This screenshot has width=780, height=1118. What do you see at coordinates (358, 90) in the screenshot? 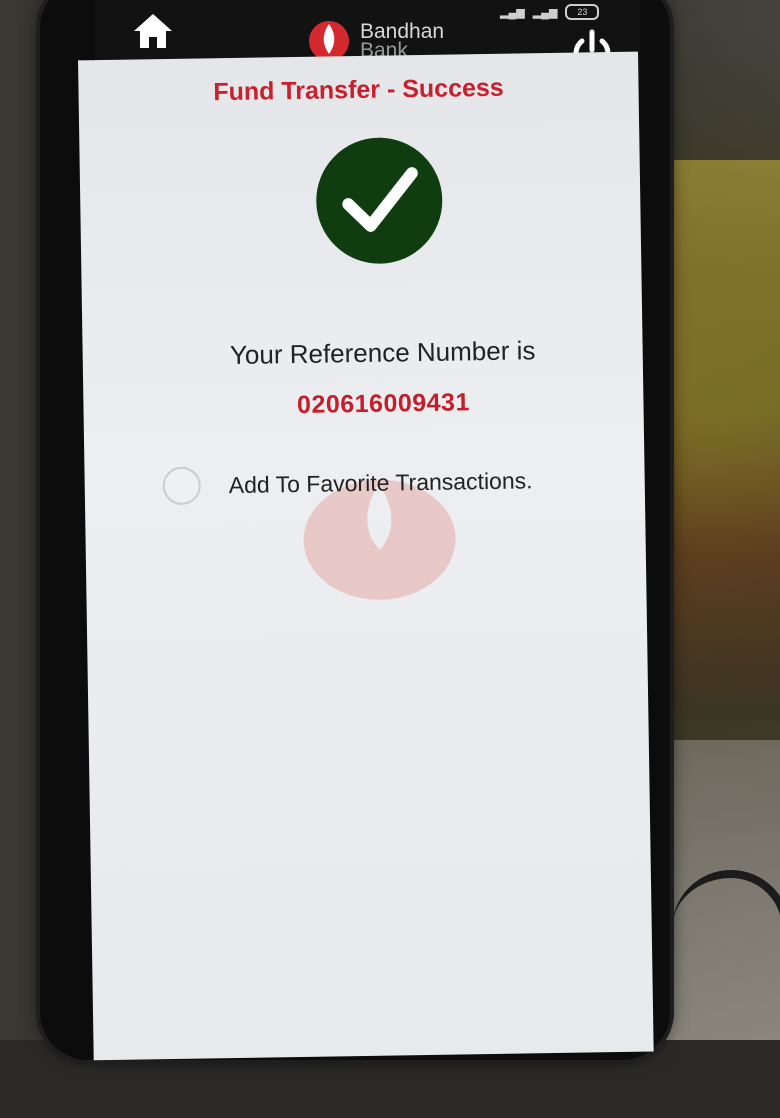
I see `page-title: Fund Transfer - Success` at bounding box center [358, 90].